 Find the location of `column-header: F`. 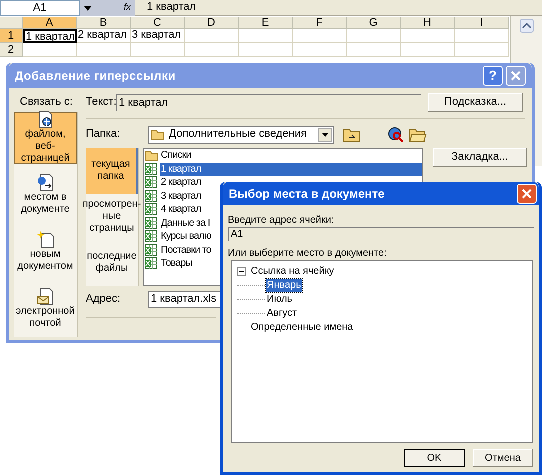

column-header: F is located at coordinates (320, 23).